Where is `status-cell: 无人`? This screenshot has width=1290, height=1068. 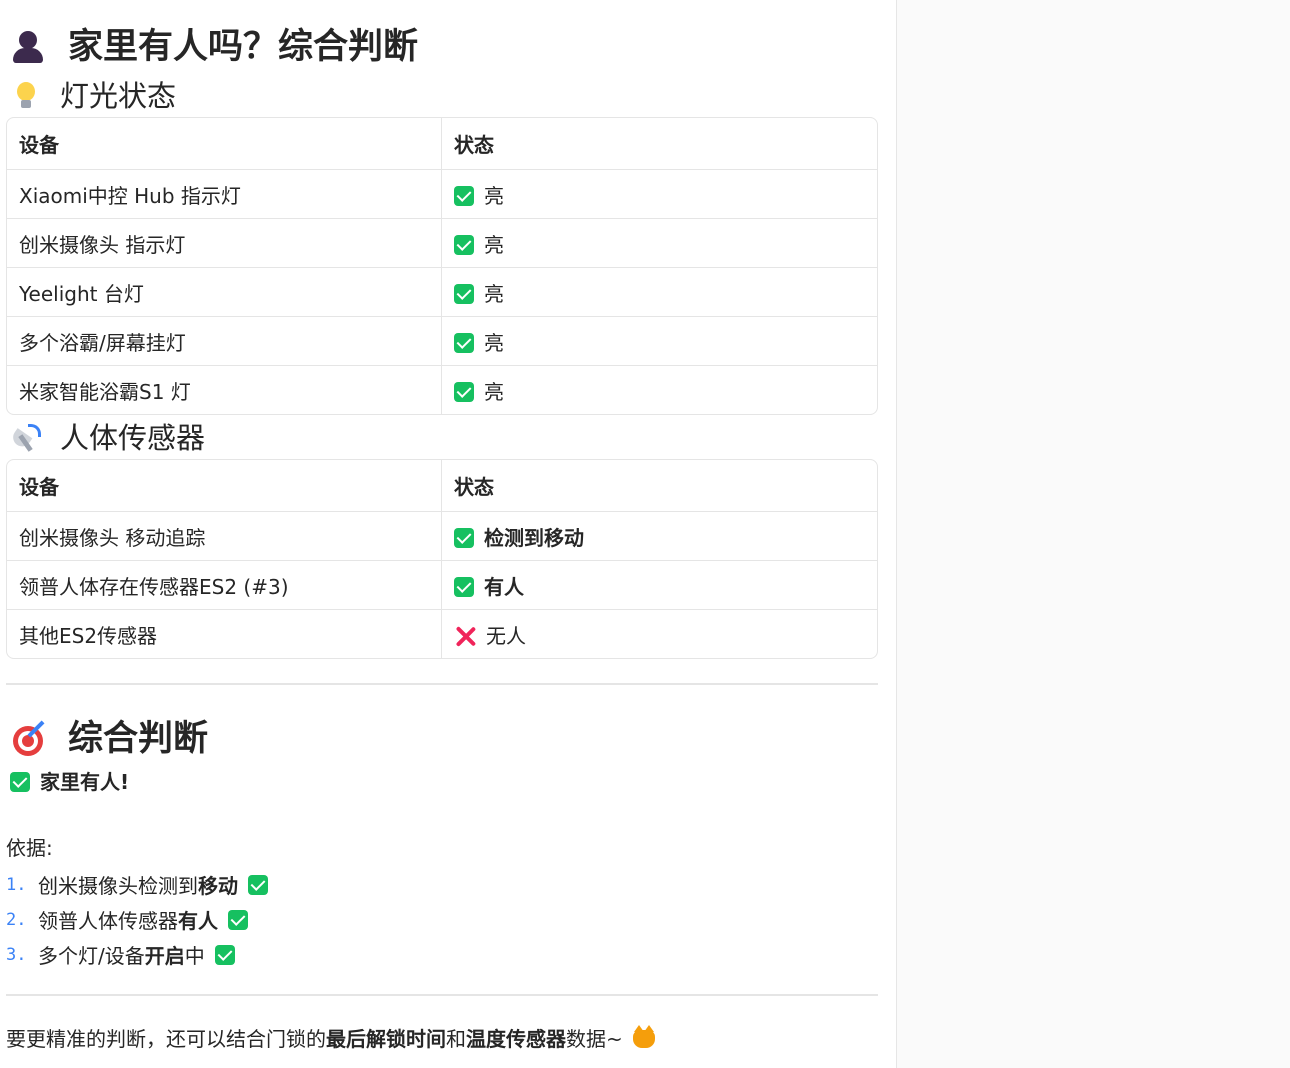 status-cell: 无人 is located at coordinates (659, 634).